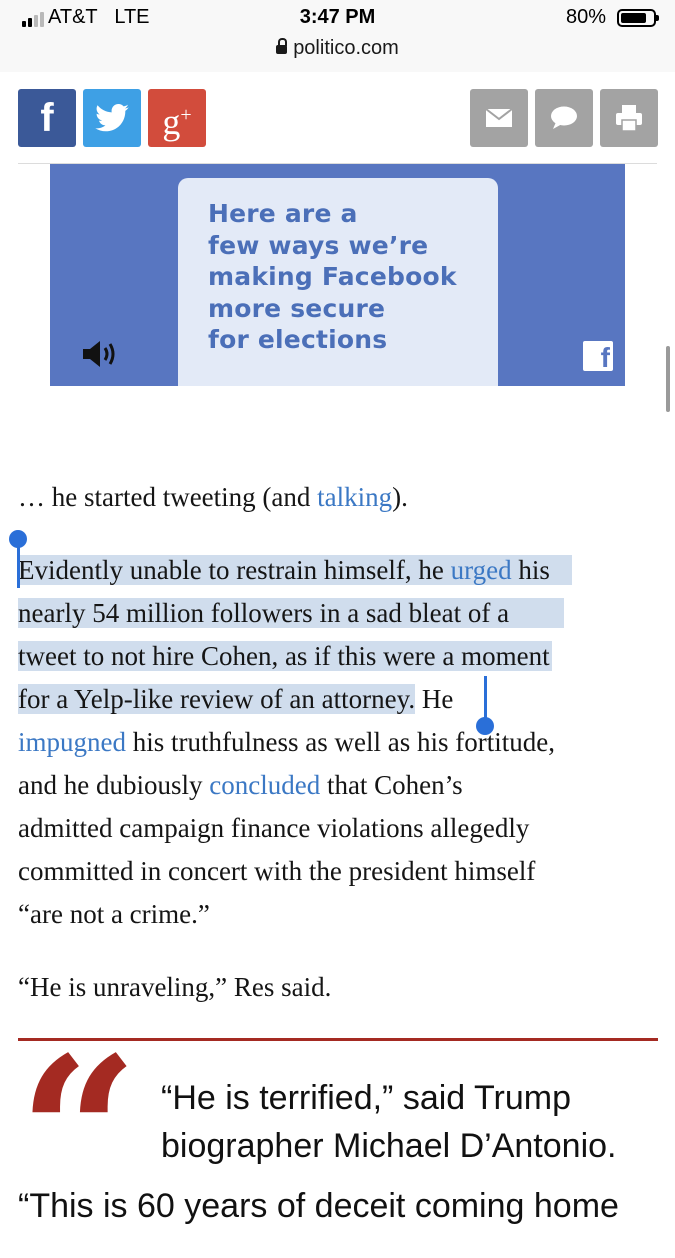  I want to click on lock-icon, so click(282, 46).